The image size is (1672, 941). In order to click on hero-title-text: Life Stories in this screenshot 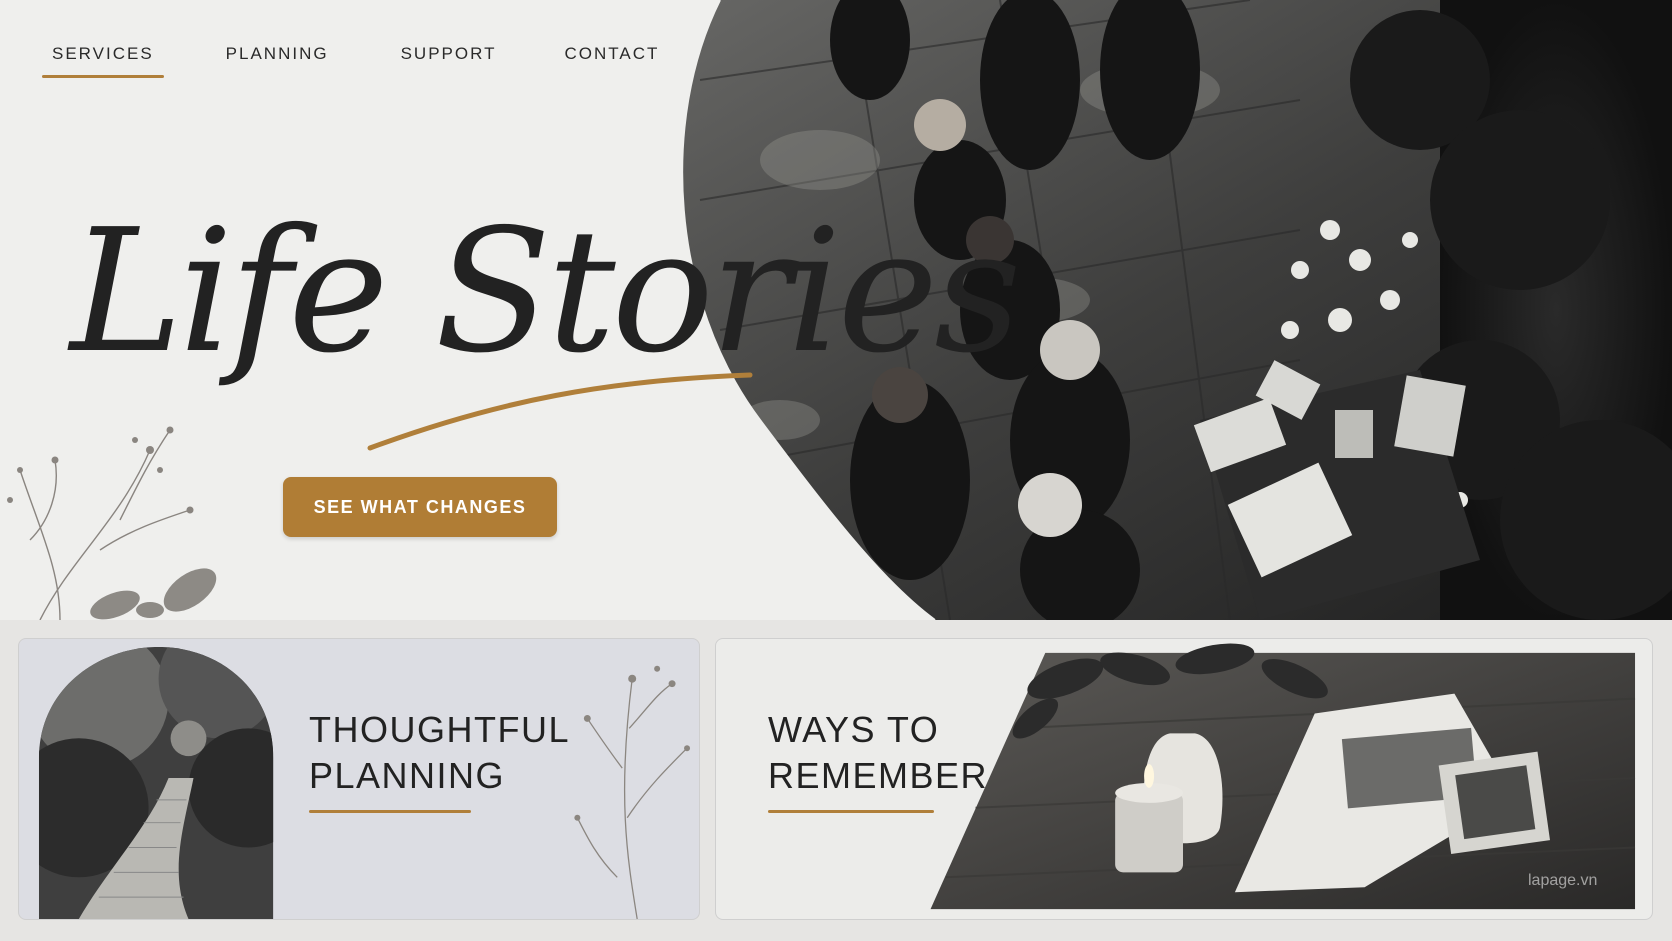, I will do `click(542, 292)`.